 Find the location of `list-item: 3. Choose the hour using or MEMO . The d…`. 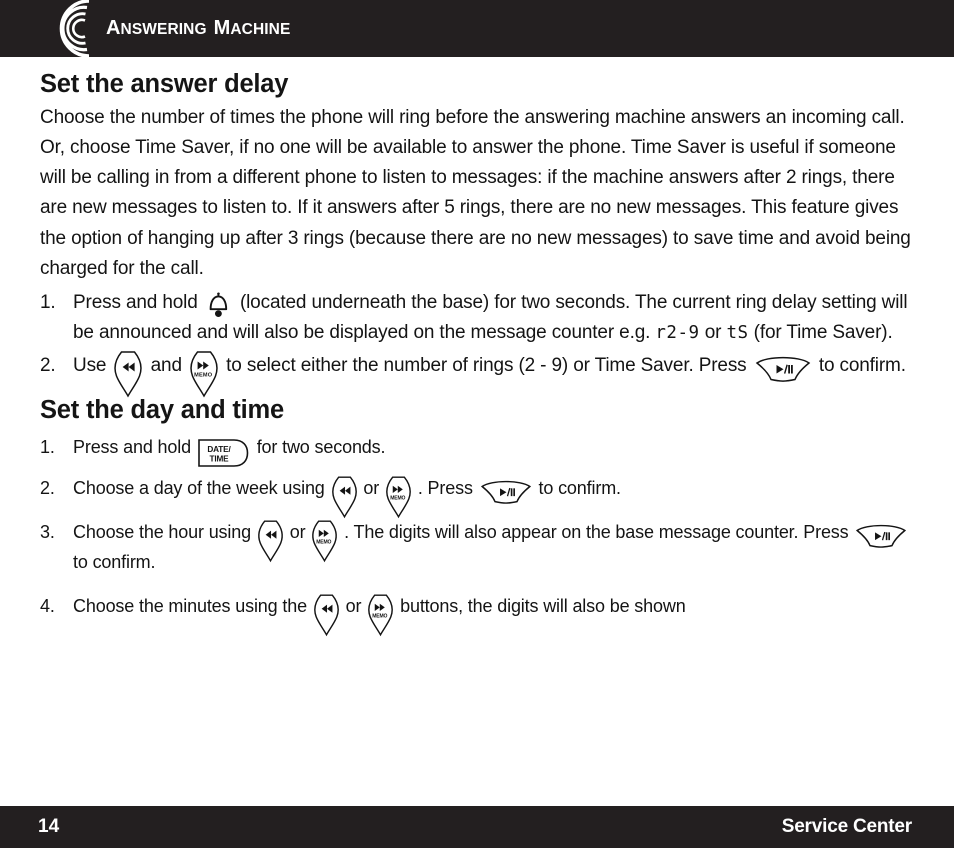

list-item: 3. Choose the hour using or MEMO . The d… is located at coordinates (480, 547).